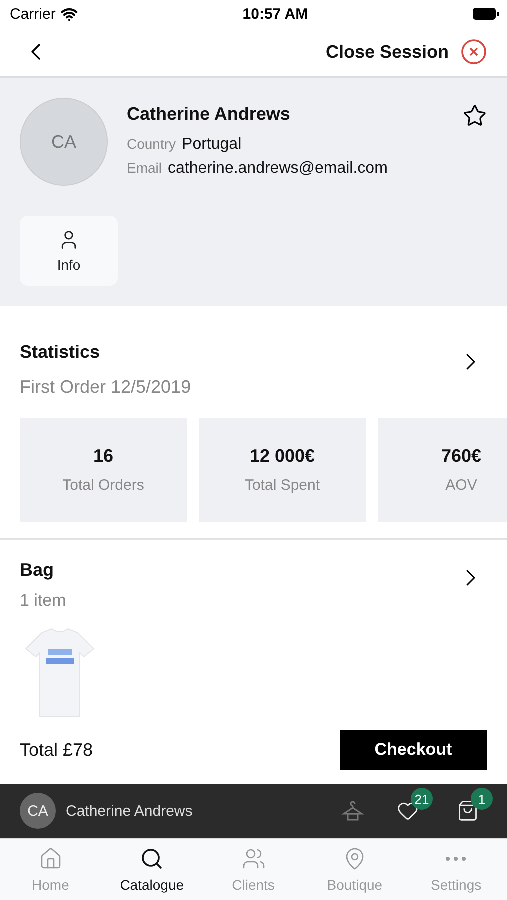 The image size is (507, 900). I want to click on field-label: Country, so click(151, 144).